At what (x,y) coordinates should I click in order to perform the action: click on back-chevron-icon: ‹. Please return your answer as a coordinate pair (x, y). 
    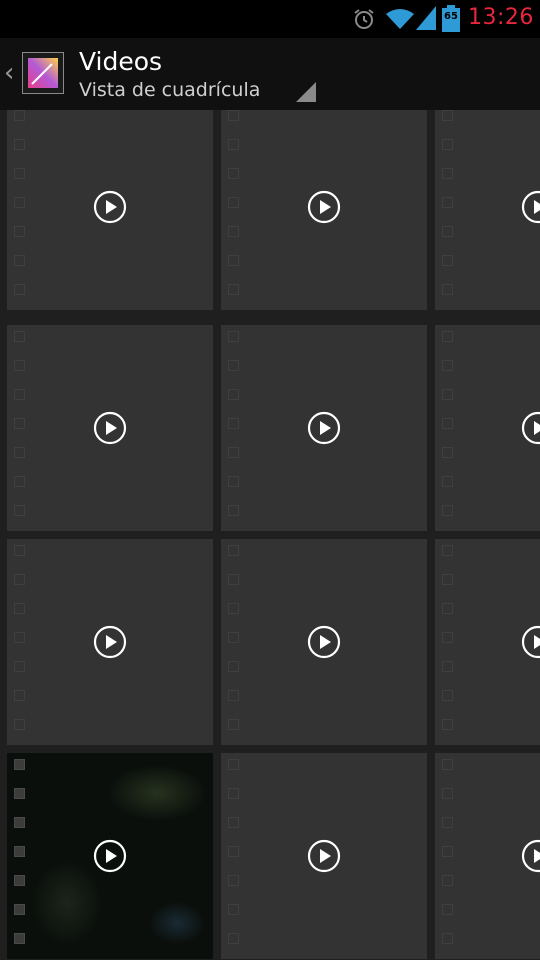
    Looking at the image, I should click on (9, 73).